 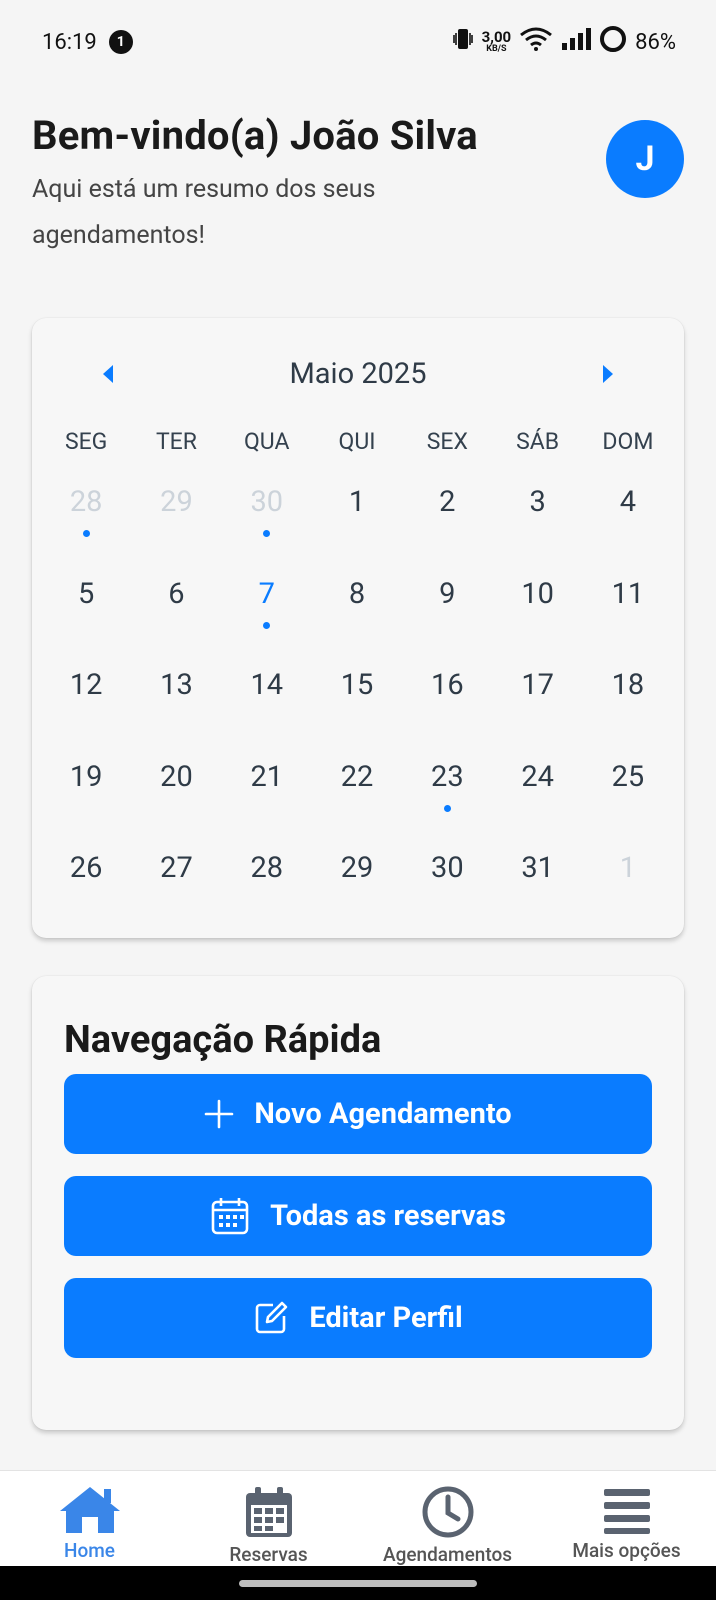 I want to click on calendar-day: 17, so click(x=537, y=711).